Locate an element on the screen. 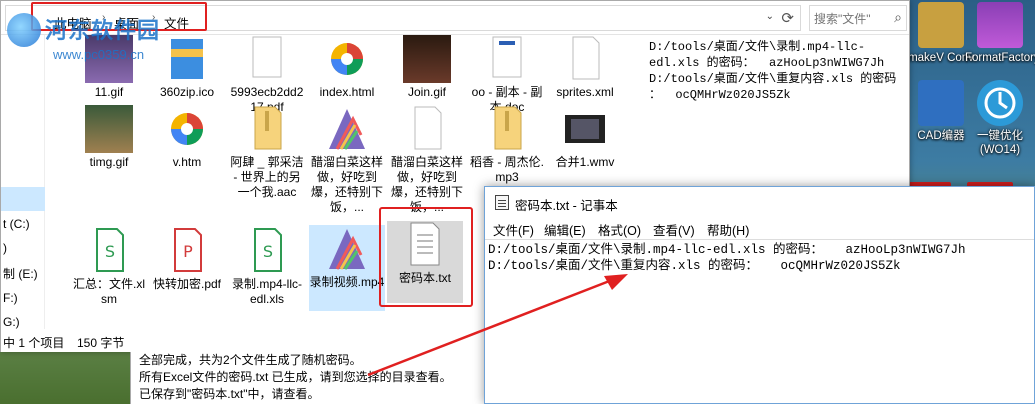 The image size is (1035, 404). pdf-icon: P is located at coordinates (187, 251).